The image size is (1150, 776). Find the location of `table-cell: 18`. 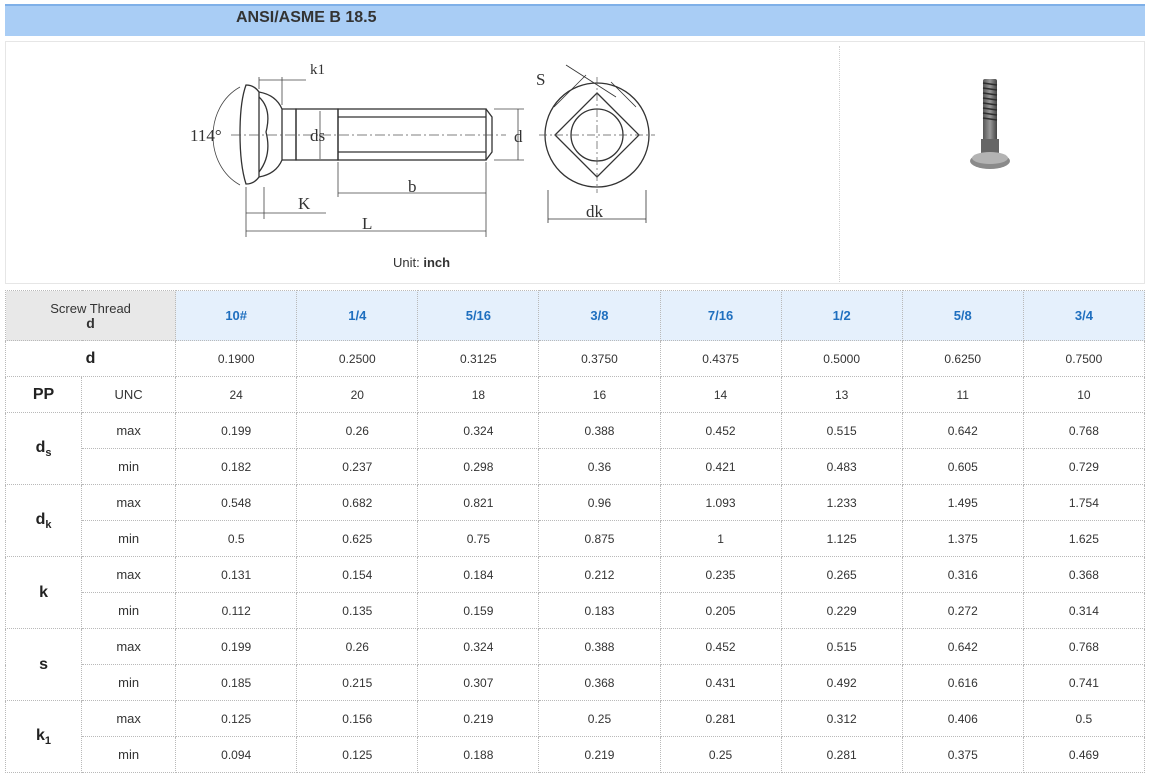

table-cell: 18 is located at coordinates (478, 394).